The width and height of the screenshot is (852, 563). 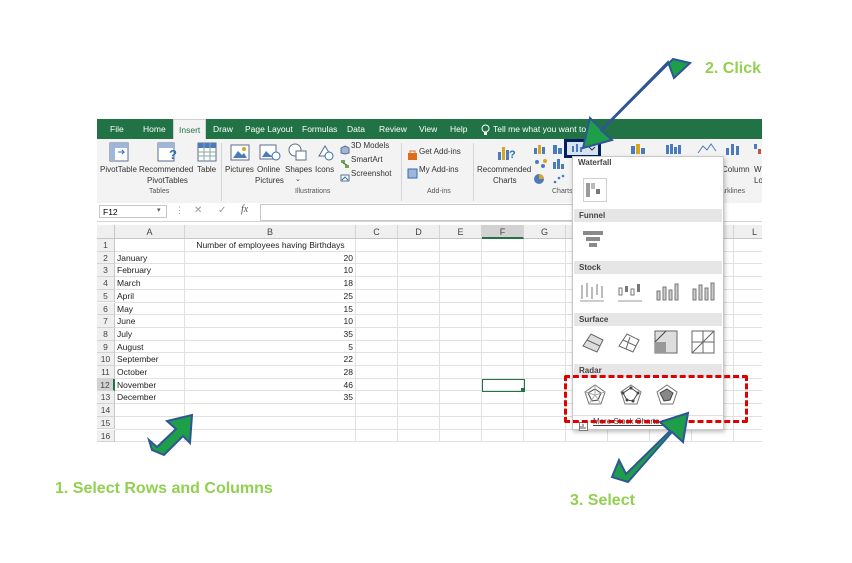 What do you see at coordinates (602, 500) in the screenshot?
I see `callout-step-3: 3. Select` at bounding box center [602, 500].